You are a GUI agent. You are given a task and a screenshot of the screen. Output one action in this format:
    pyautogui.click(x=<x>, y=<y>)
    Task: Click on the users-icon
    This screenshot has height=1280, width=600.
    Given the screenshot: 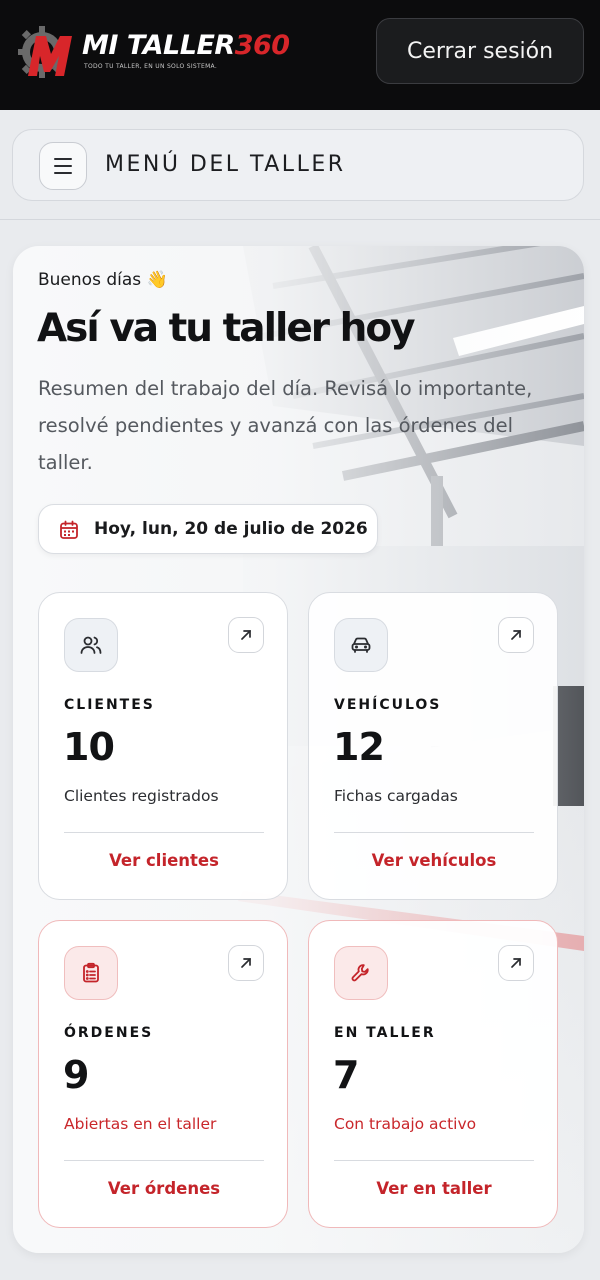 What is the action you would take?
    pyautogui.click(x=91, y=645)
    